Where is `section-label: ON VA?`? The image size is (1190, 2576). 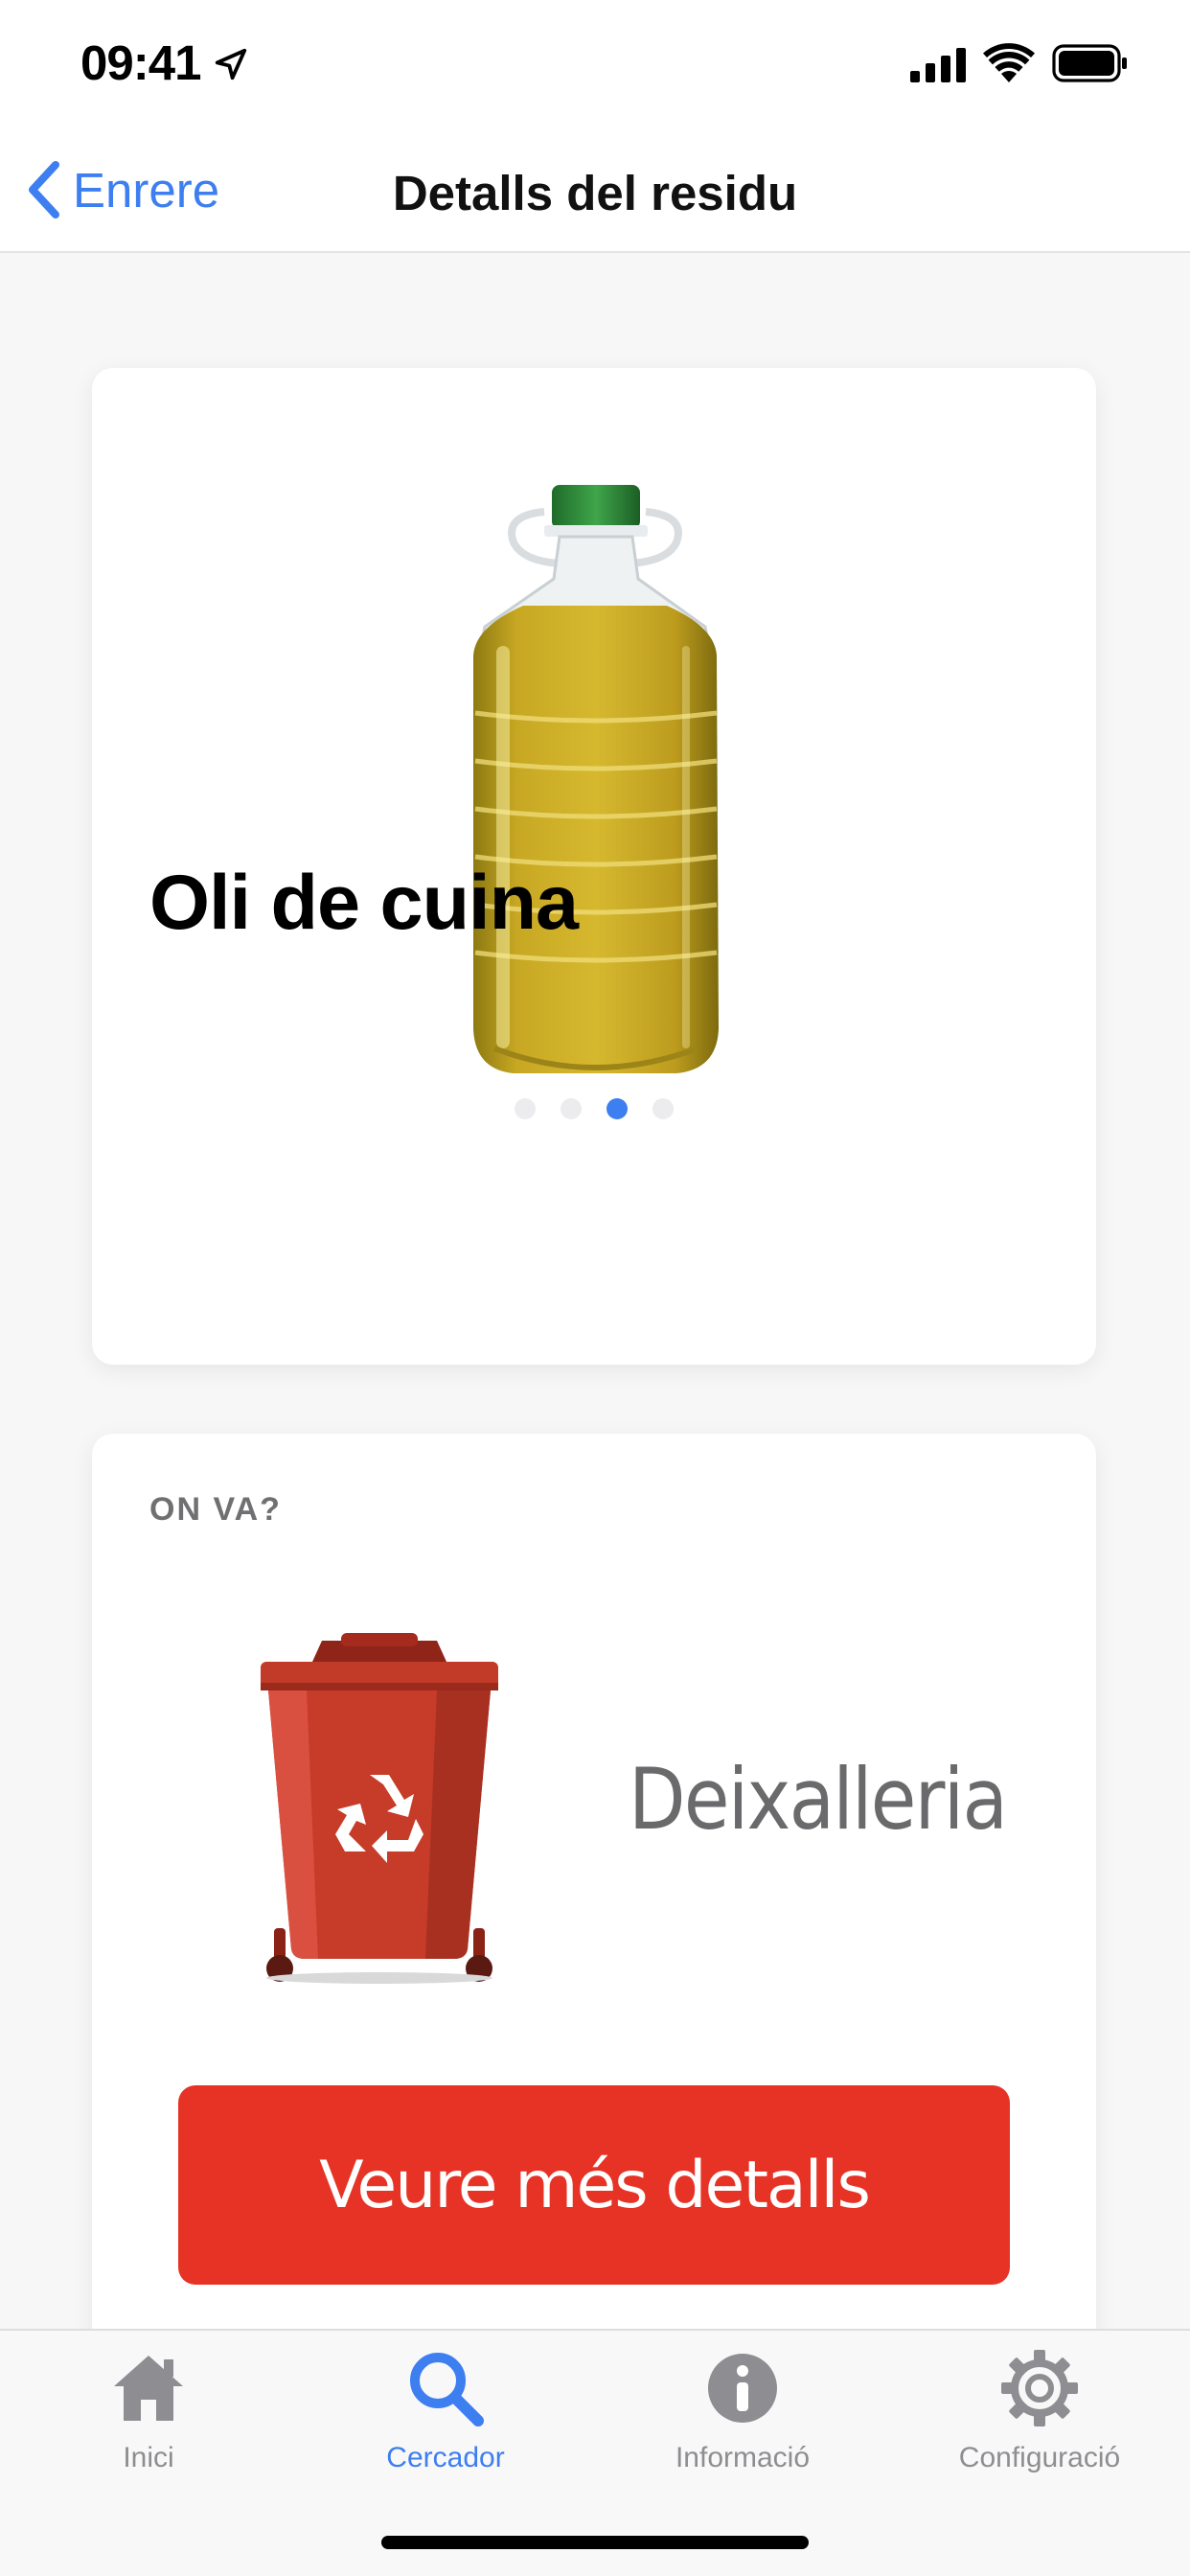
section-label: ON VA? is located at coordinates (216, 1509).